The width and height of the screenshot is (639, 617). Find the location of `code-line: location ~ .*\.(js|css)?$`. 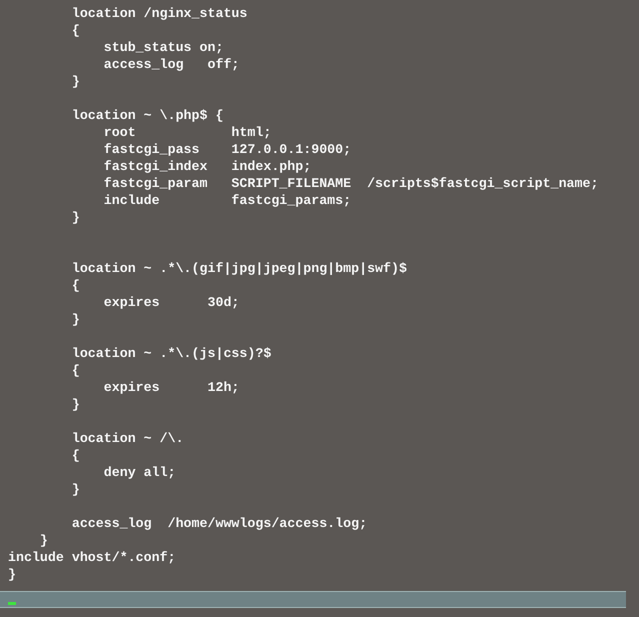

code-line: location ~ .*\.(js|css)?$ is located at coordinates (171, 353).